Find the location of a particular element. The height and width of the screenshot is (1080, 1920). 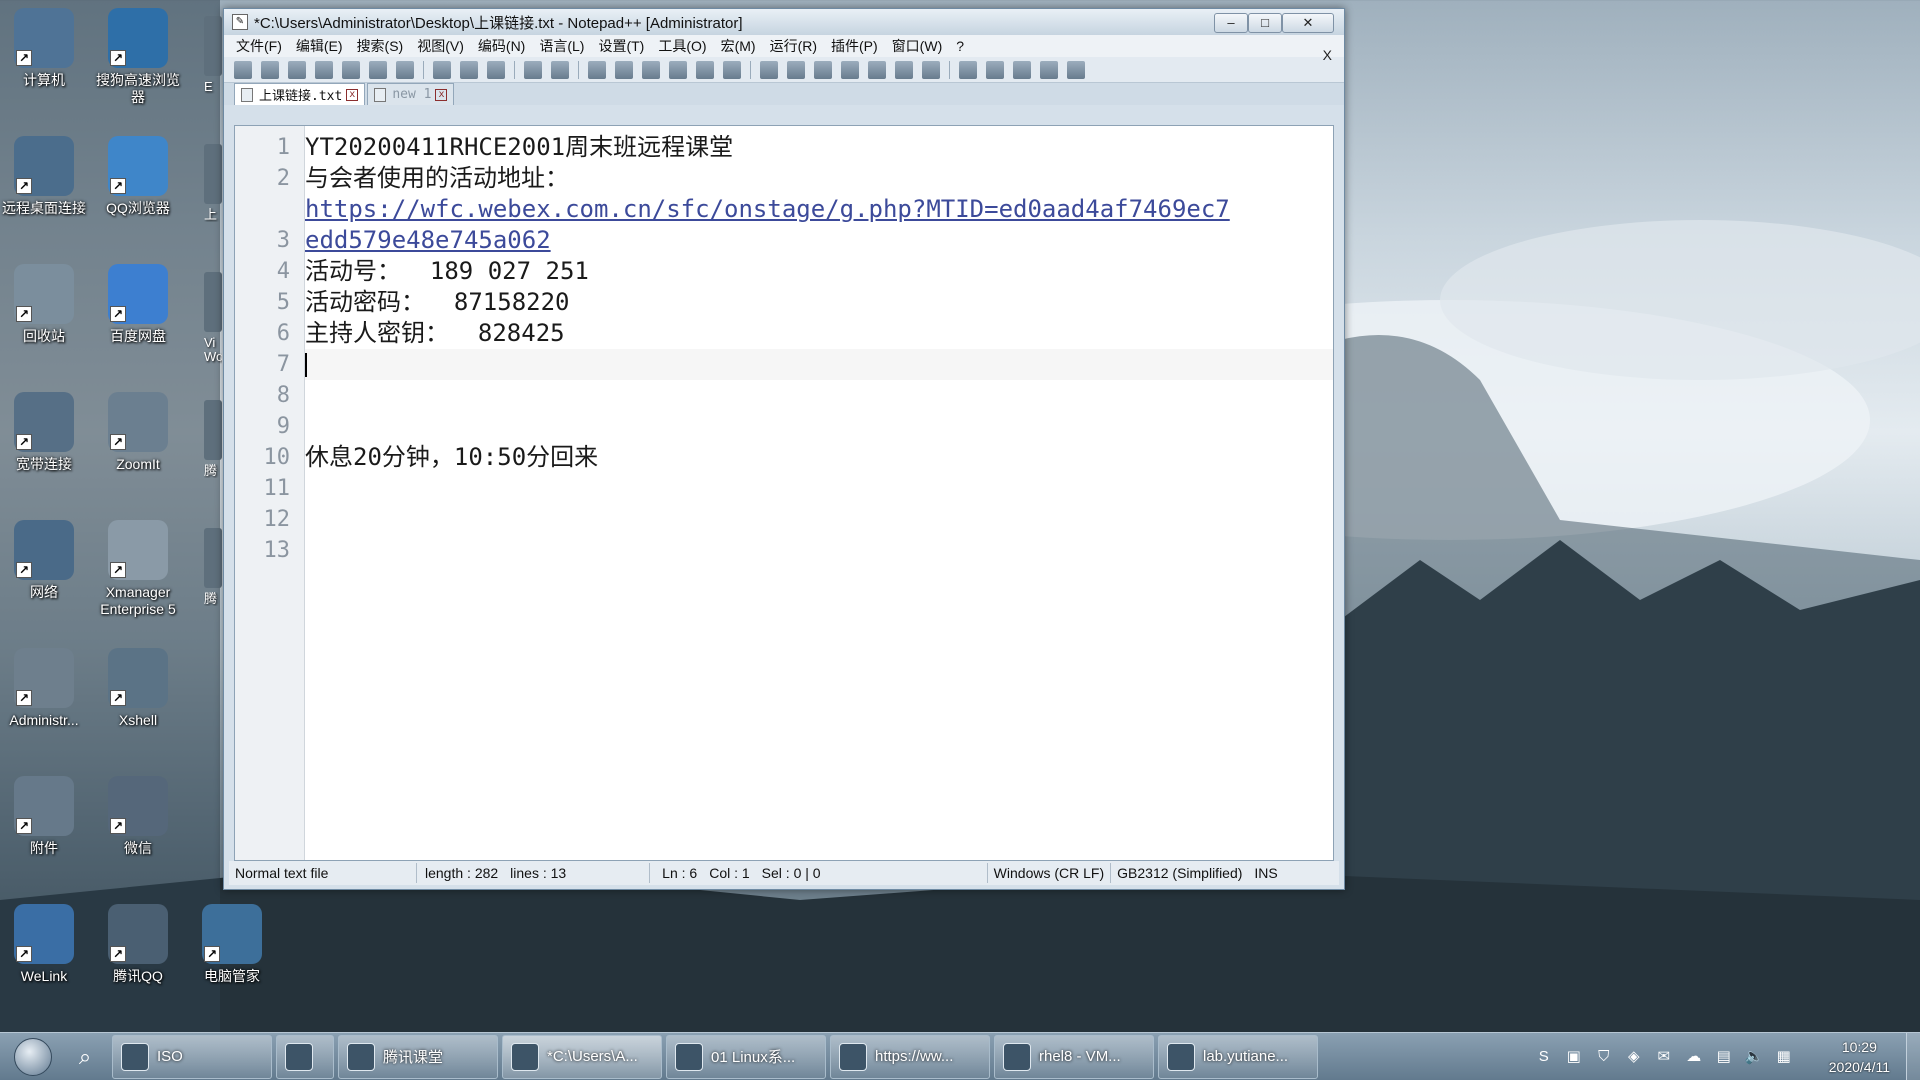

zoom-out-icon is located at coordinates (678, 69).